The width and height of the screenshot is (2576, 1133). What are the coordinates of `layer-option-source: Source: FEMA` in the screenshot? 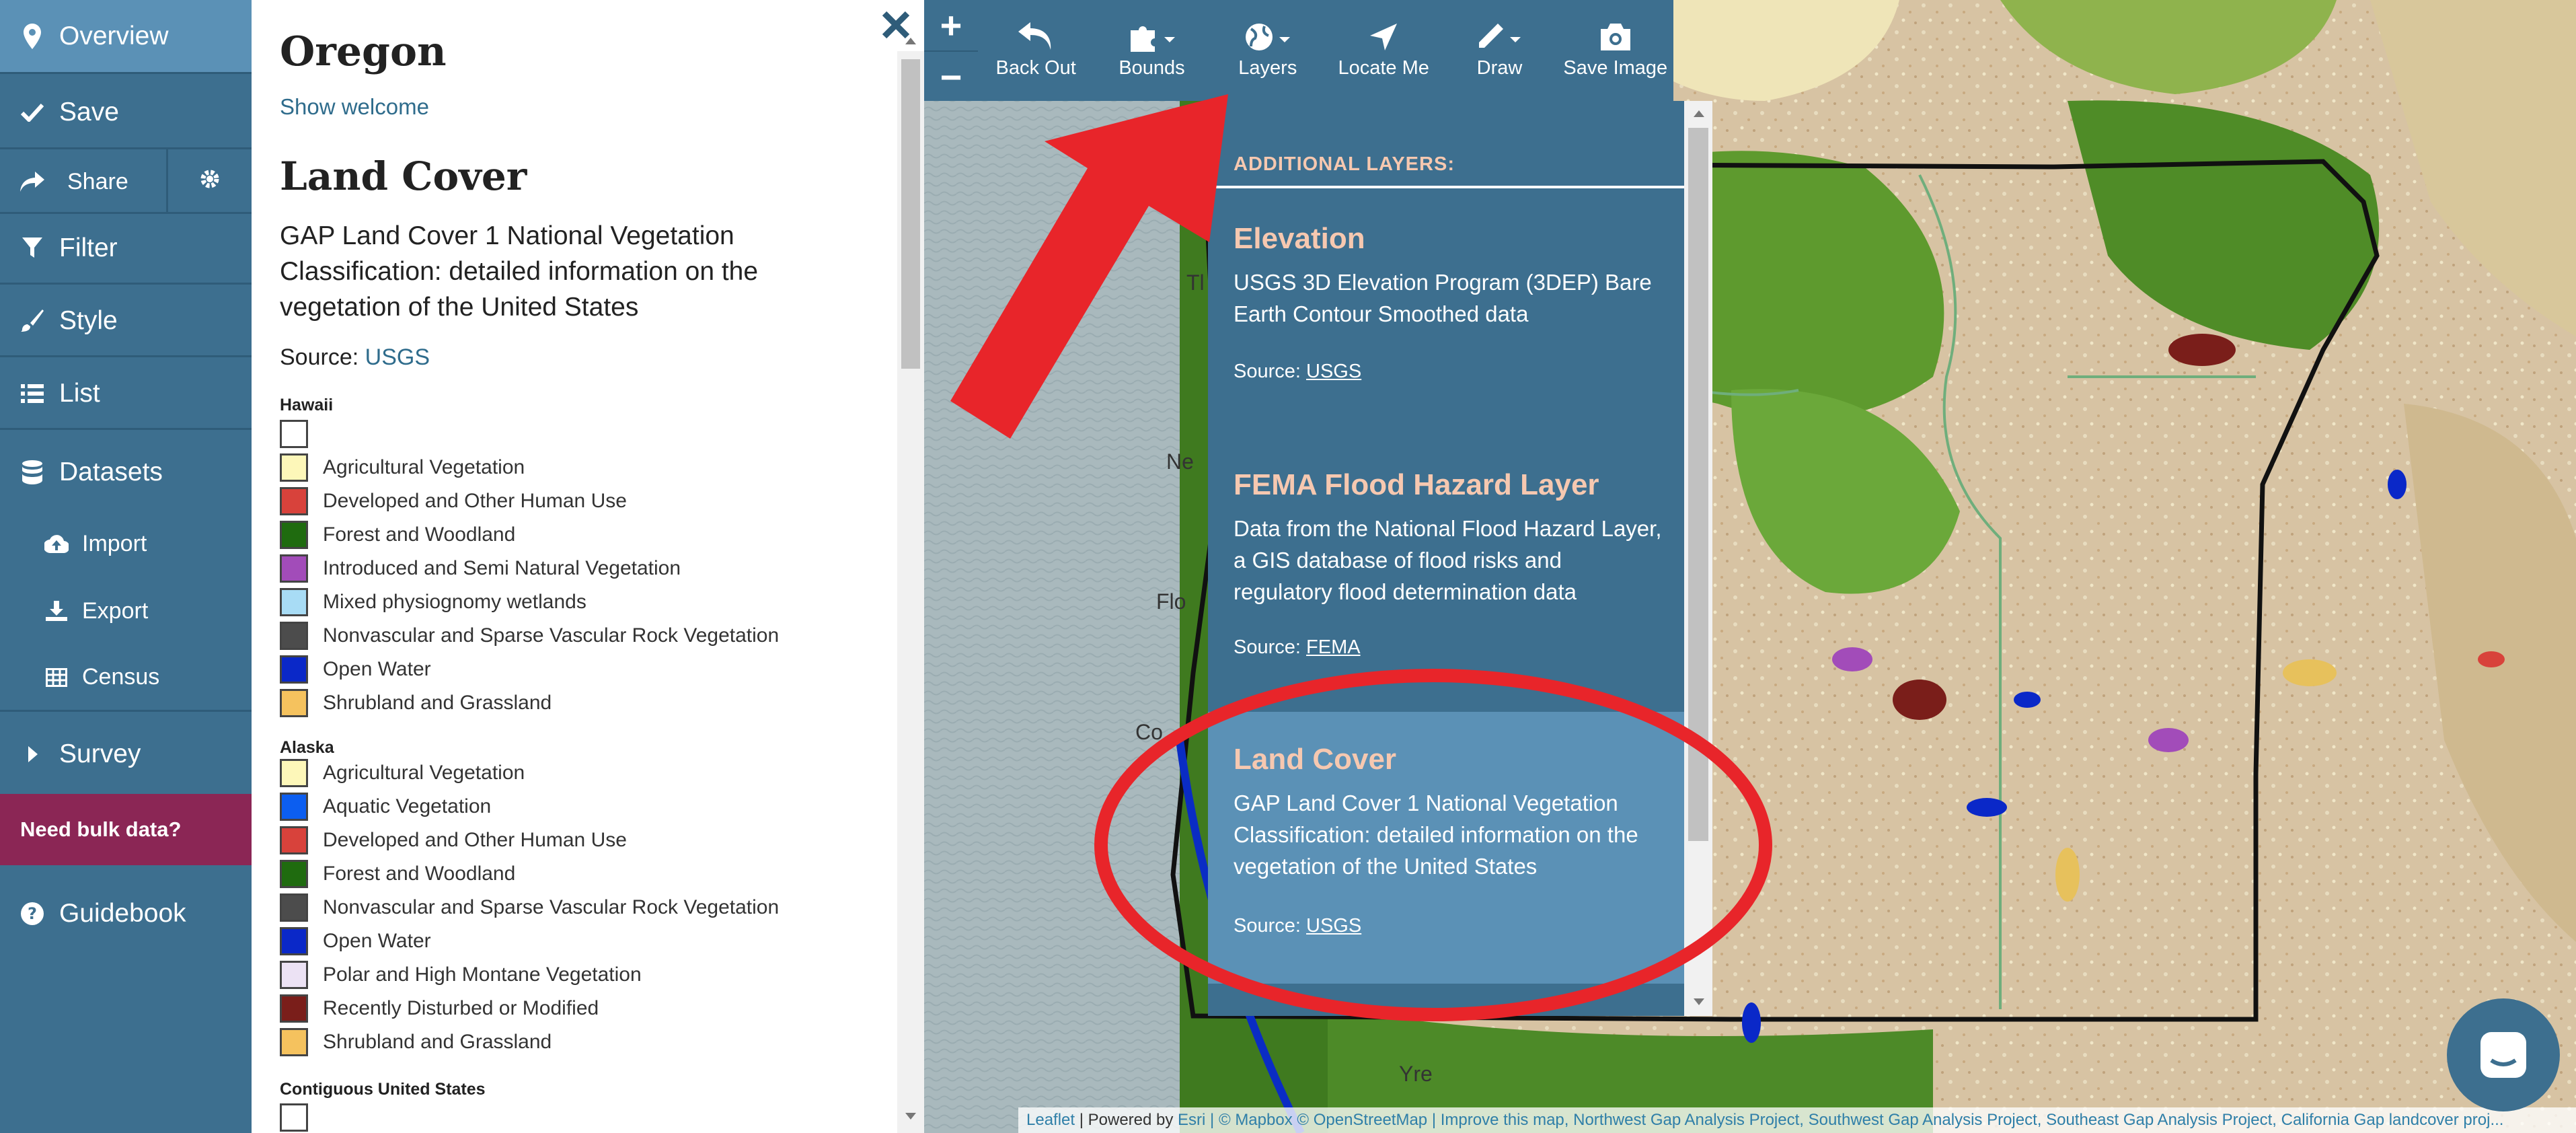 It's located at (1297, 647).